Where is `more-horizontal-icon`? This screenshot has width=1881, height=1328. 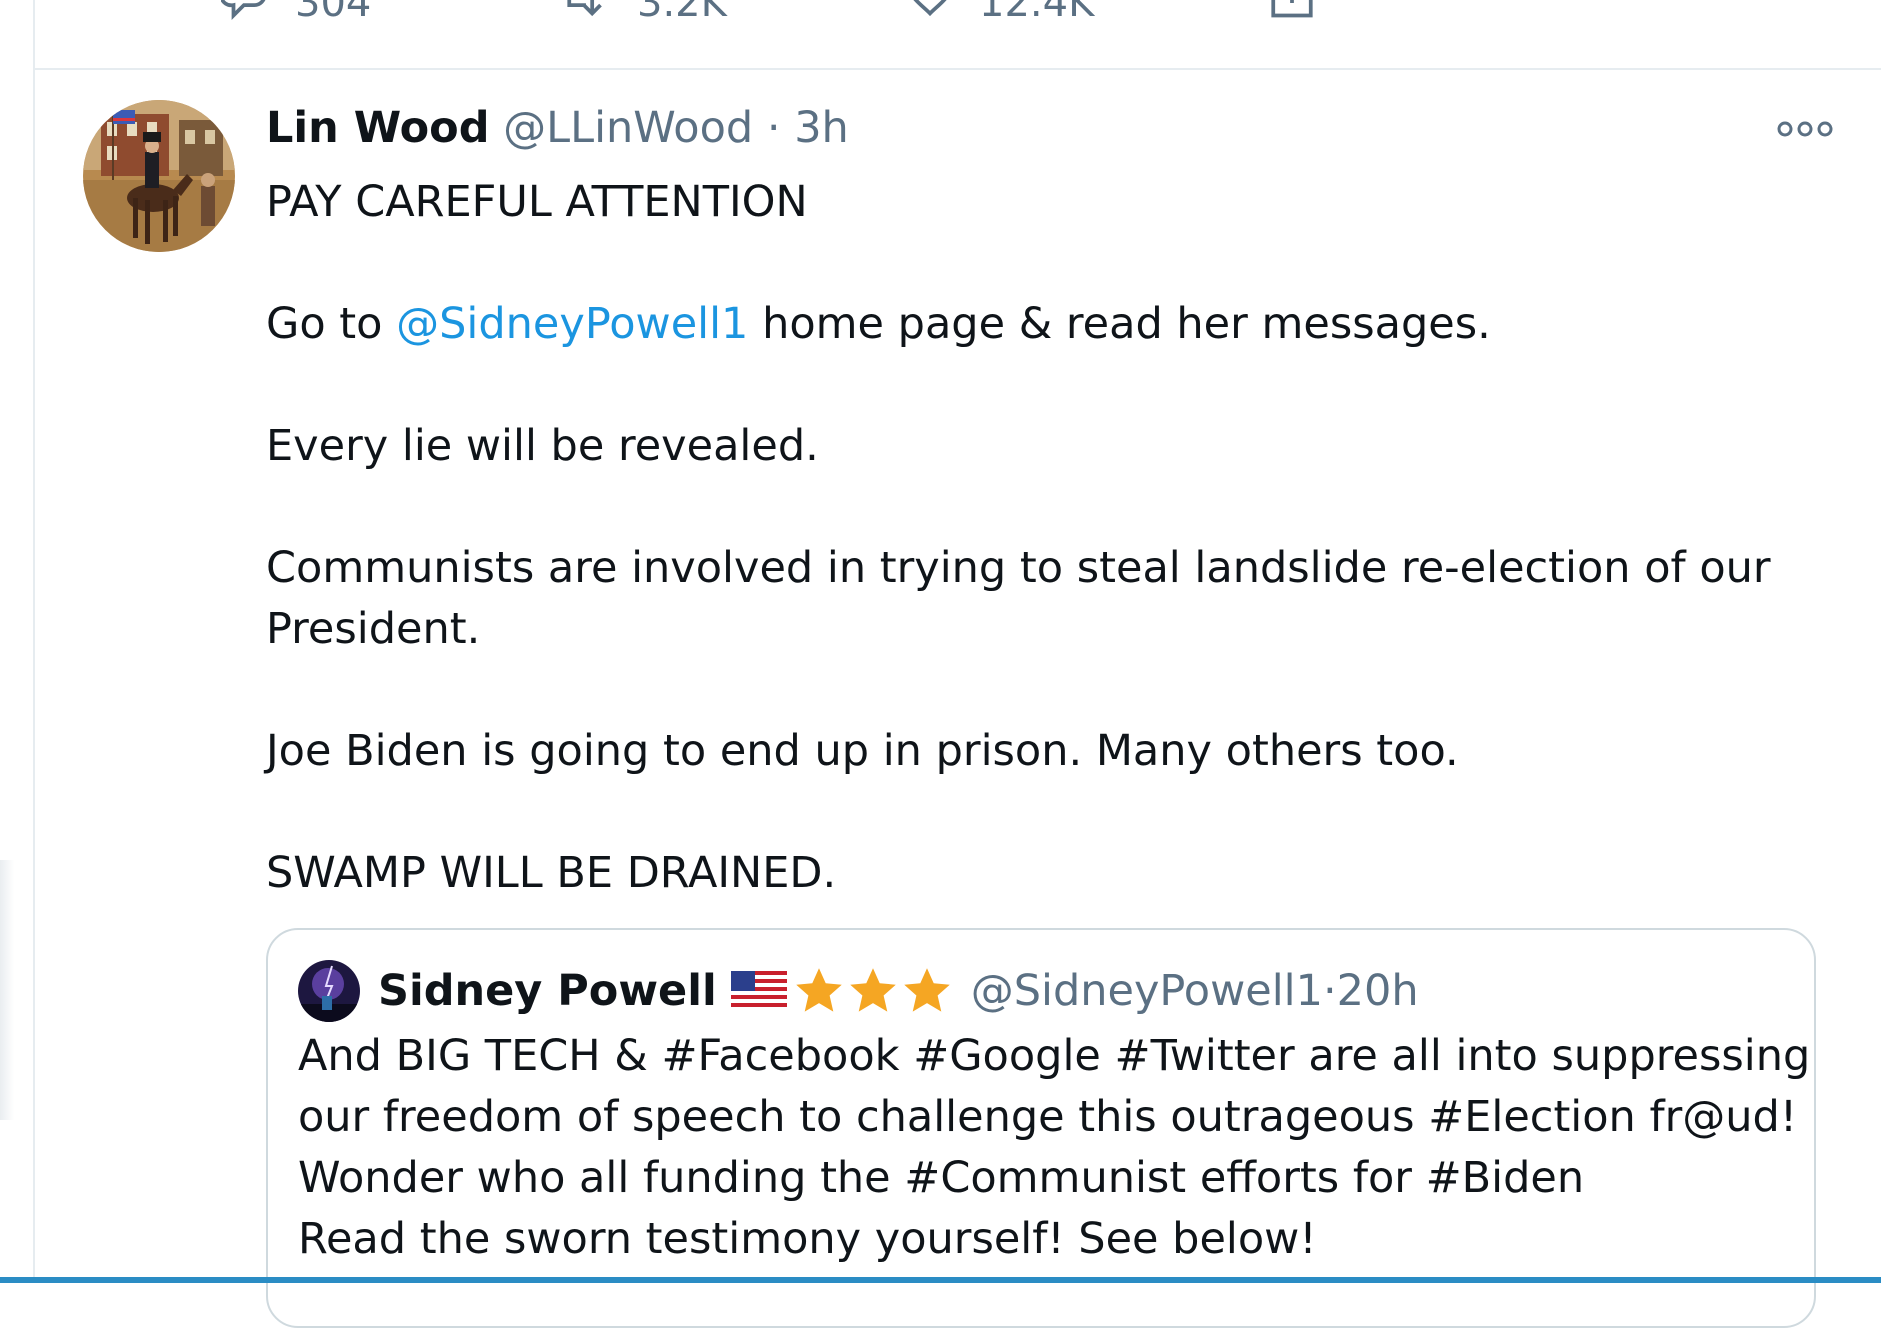
more-horizontal-icon is located at coordinates (1805, 129).